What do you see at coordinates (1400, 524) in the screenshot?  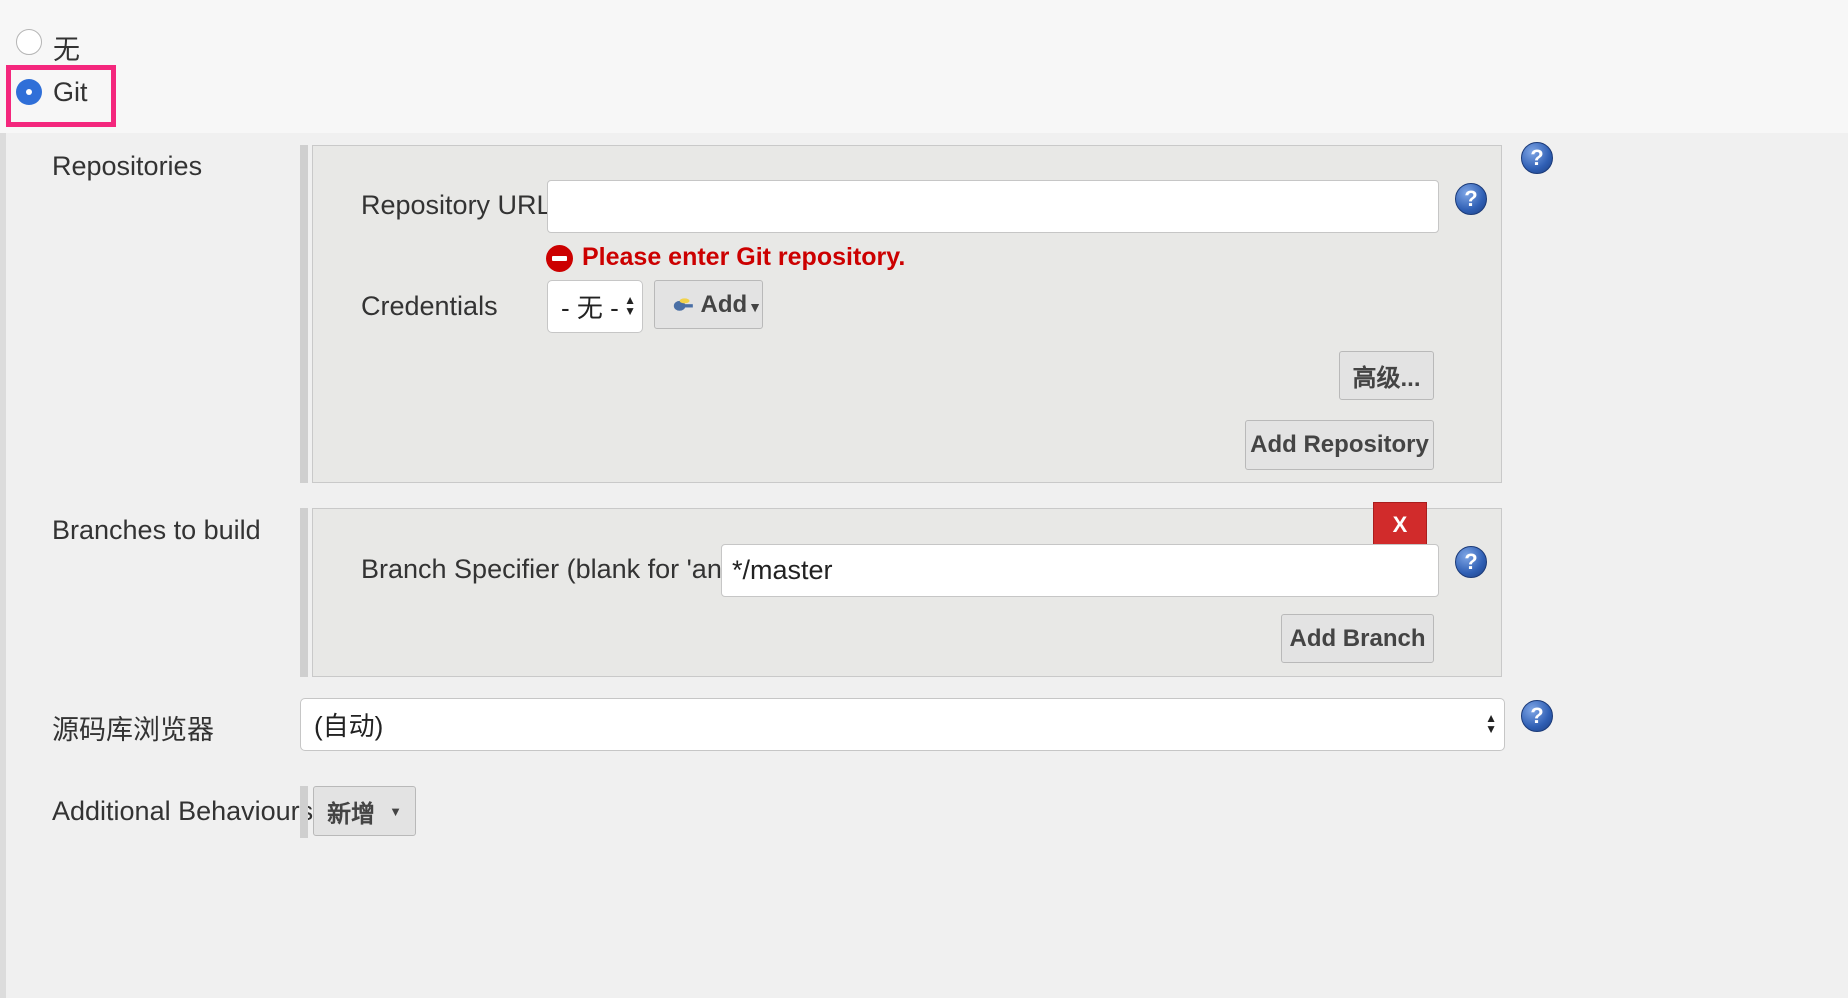 I see `delete-branch-button: X` at bounding box center [1400, 524].